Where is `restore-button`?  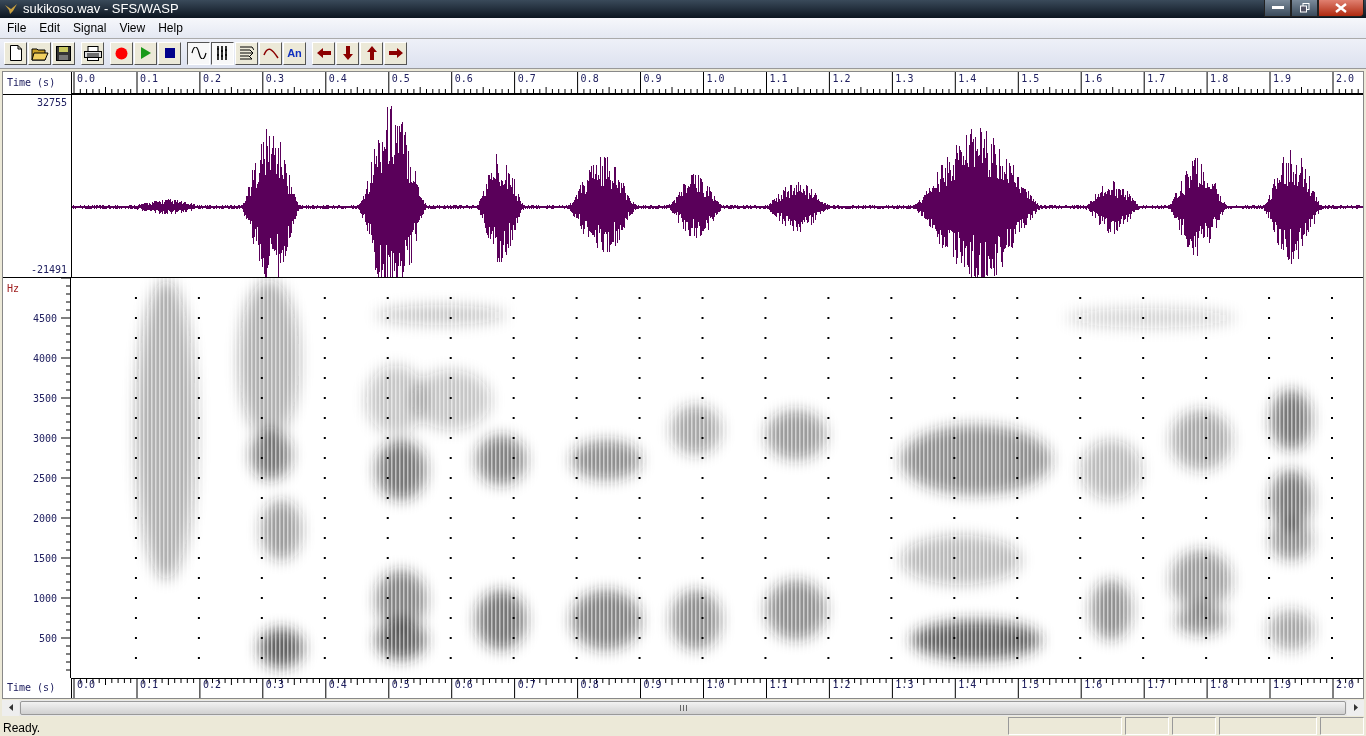
restore-button is located at coordinates (1304, 8).